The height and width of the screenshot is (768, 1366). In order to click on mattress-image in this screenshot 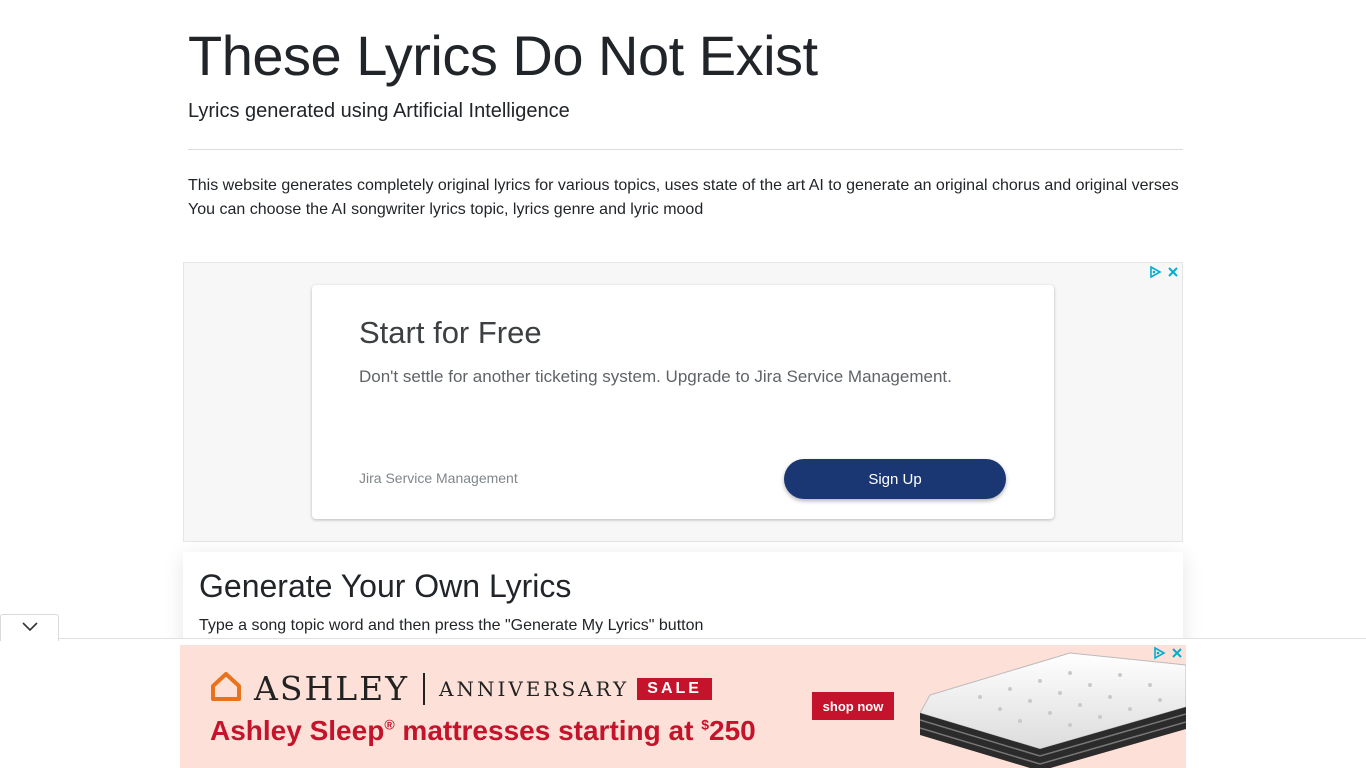, I will do `click(1053, 706)`.